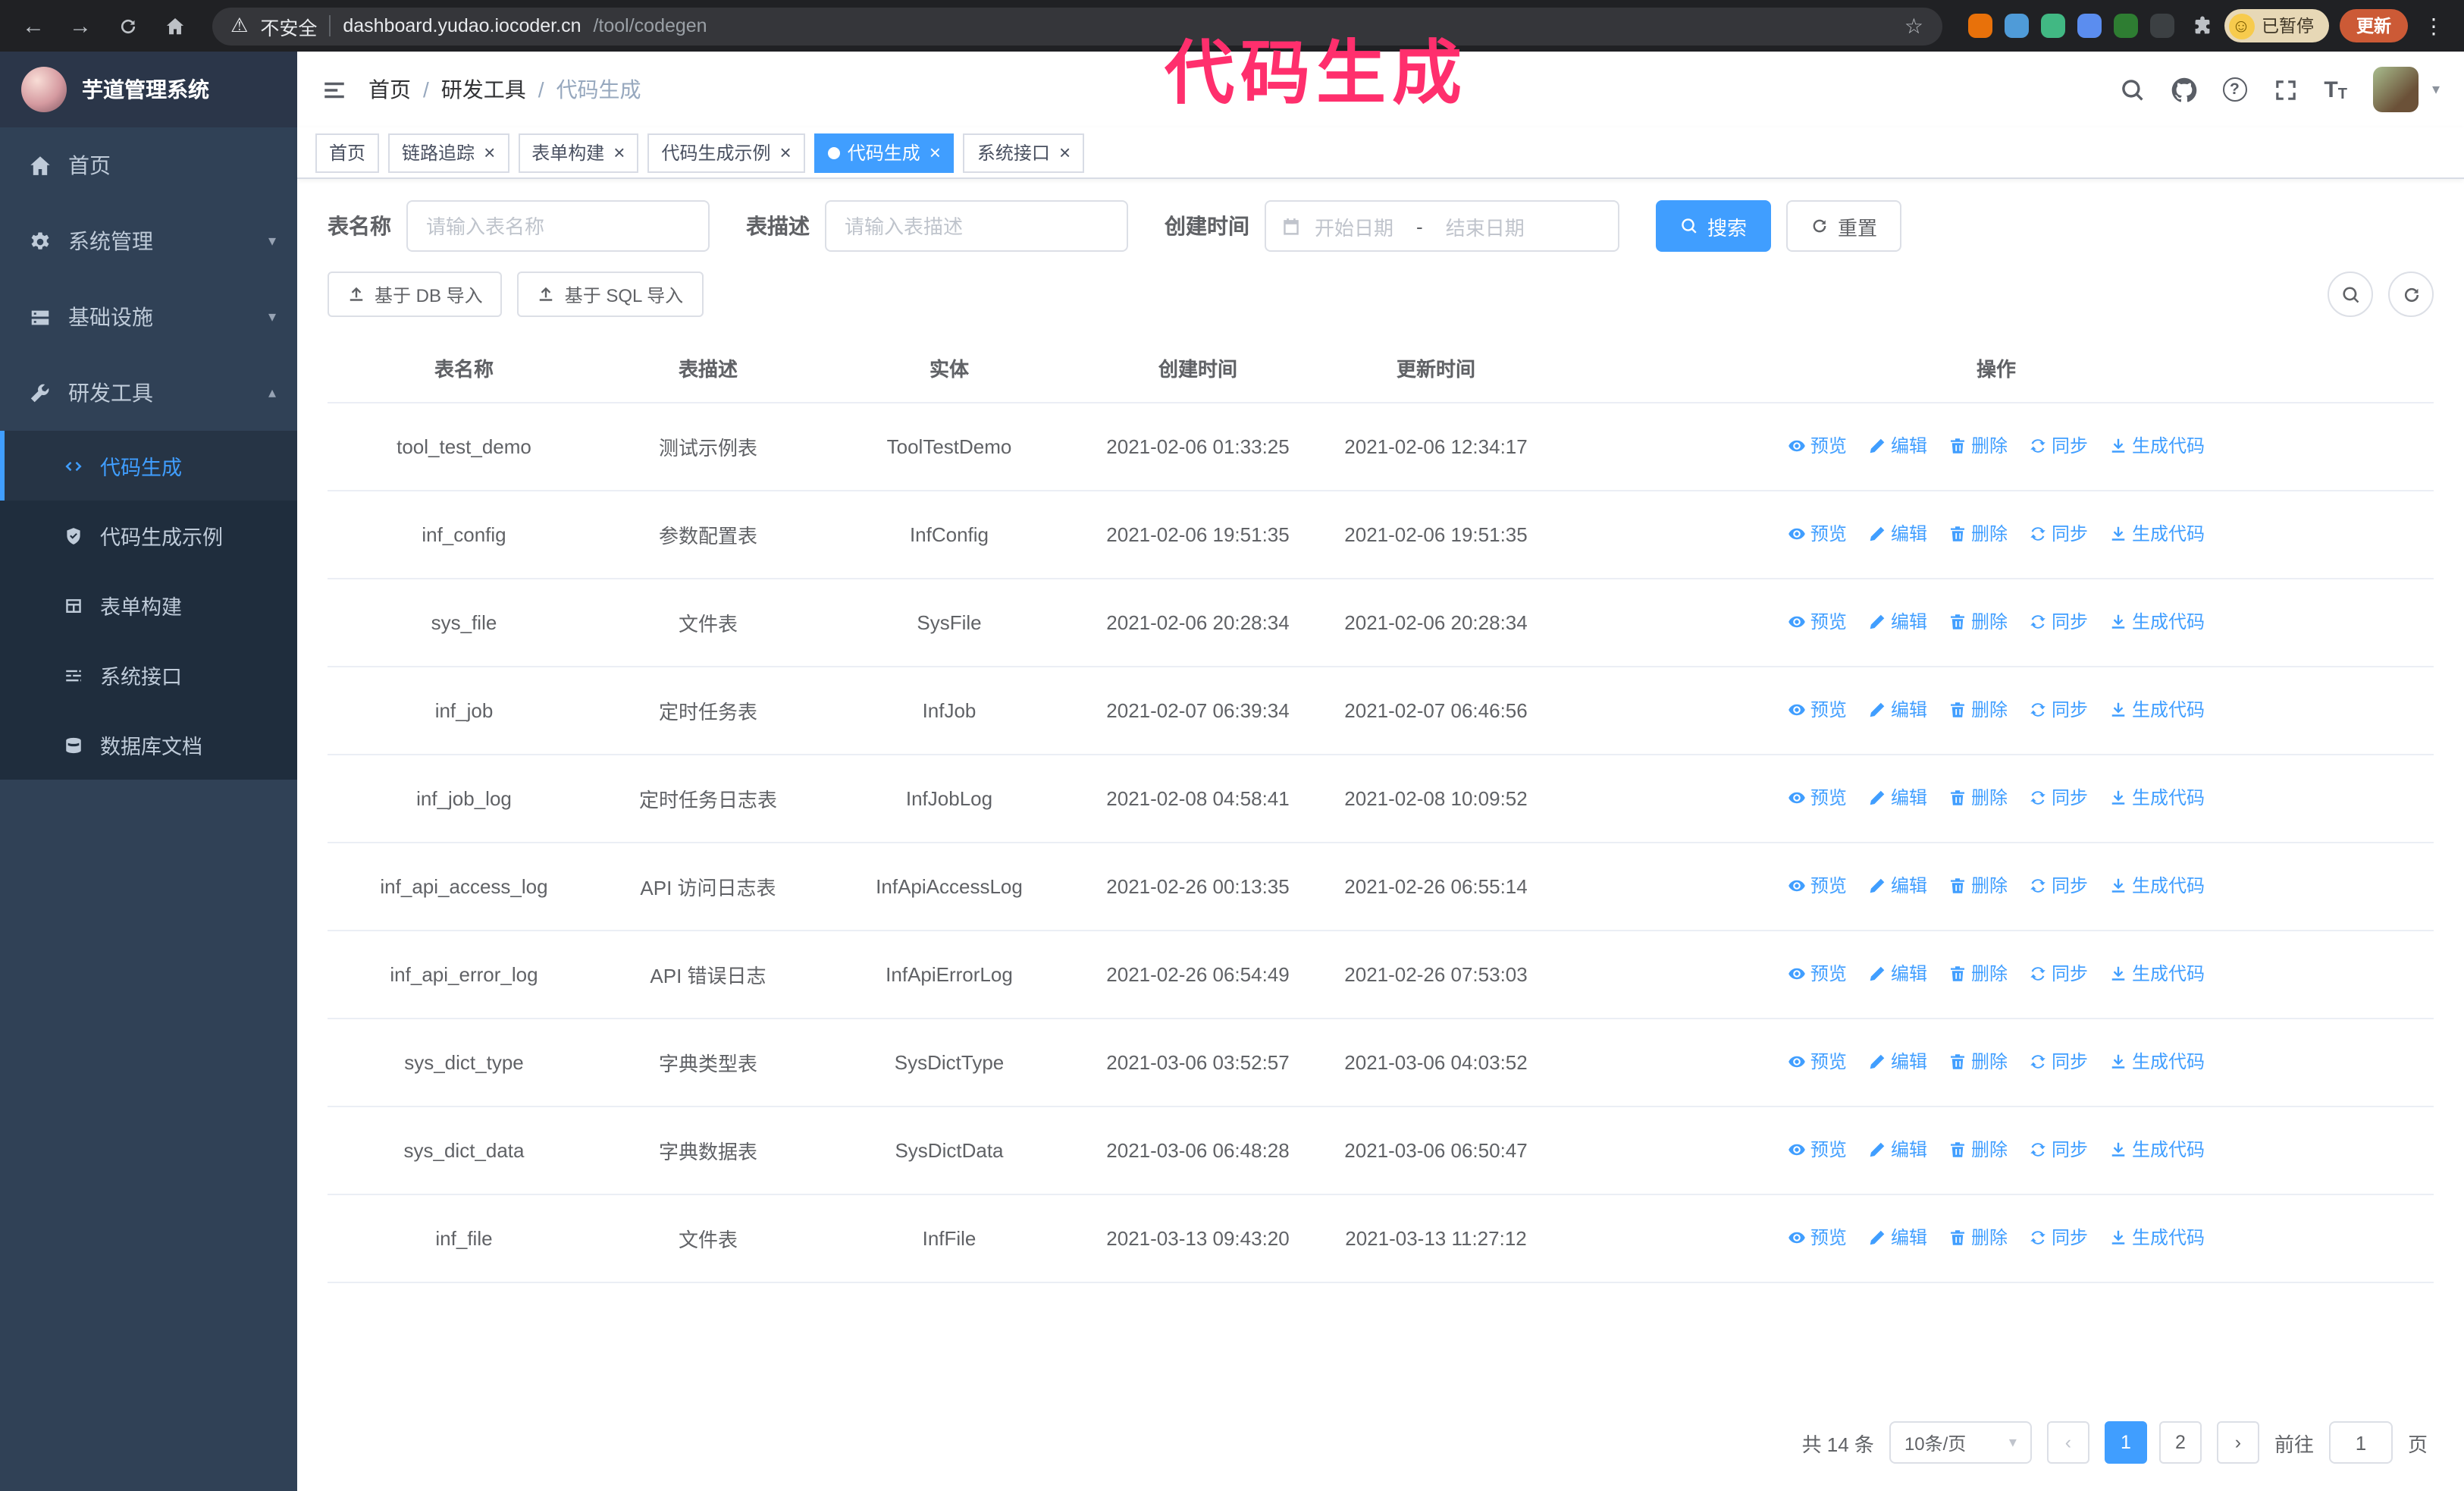 The image size is (2464, 1491). I want to click on table-name-input, so click(558, 226).